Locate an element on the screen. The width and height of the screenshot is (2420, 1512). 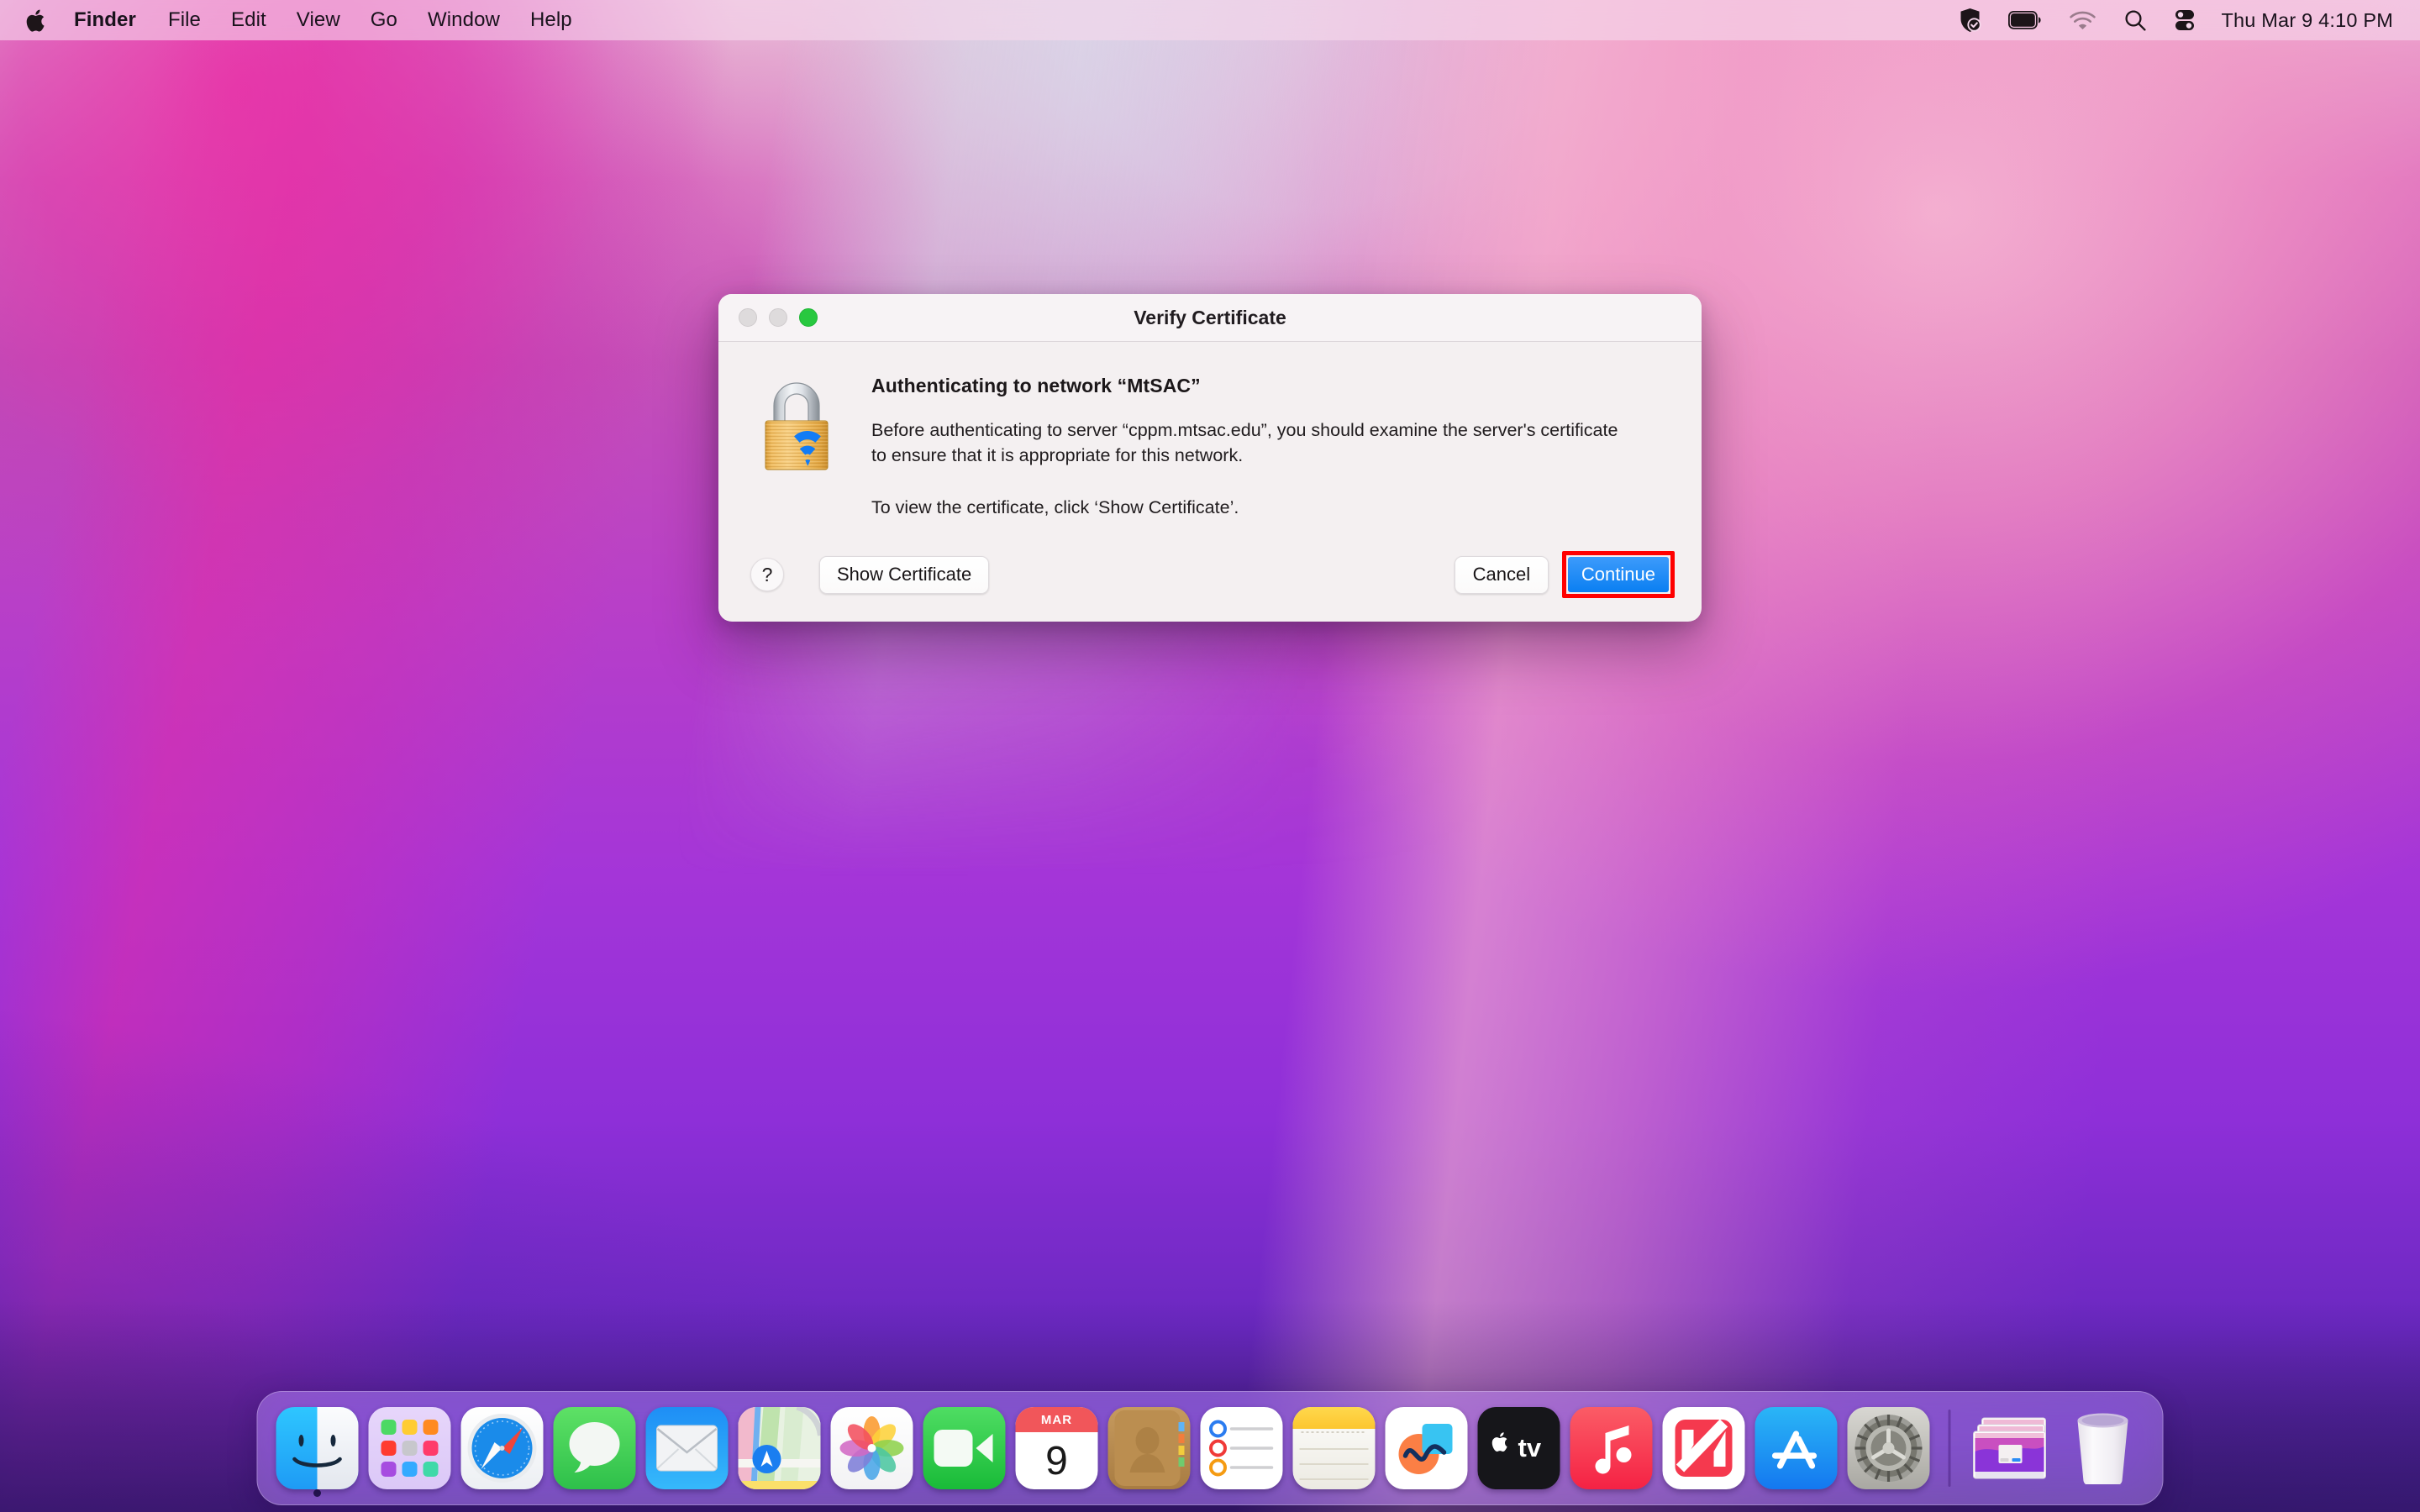
dock-item-notes is located at coordinates (1334, 1448).